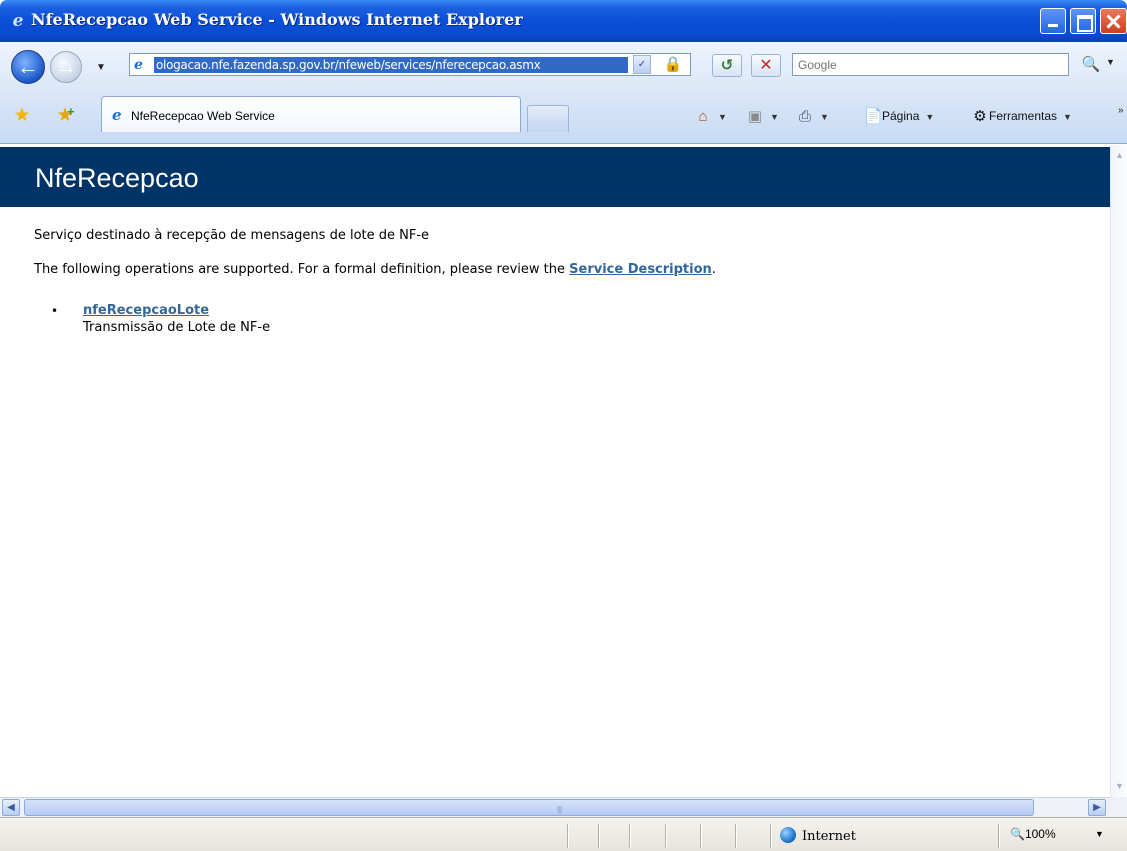 The image size is (1127, 851). I want to click on lock-icon: 🔒, so click(673, 64).